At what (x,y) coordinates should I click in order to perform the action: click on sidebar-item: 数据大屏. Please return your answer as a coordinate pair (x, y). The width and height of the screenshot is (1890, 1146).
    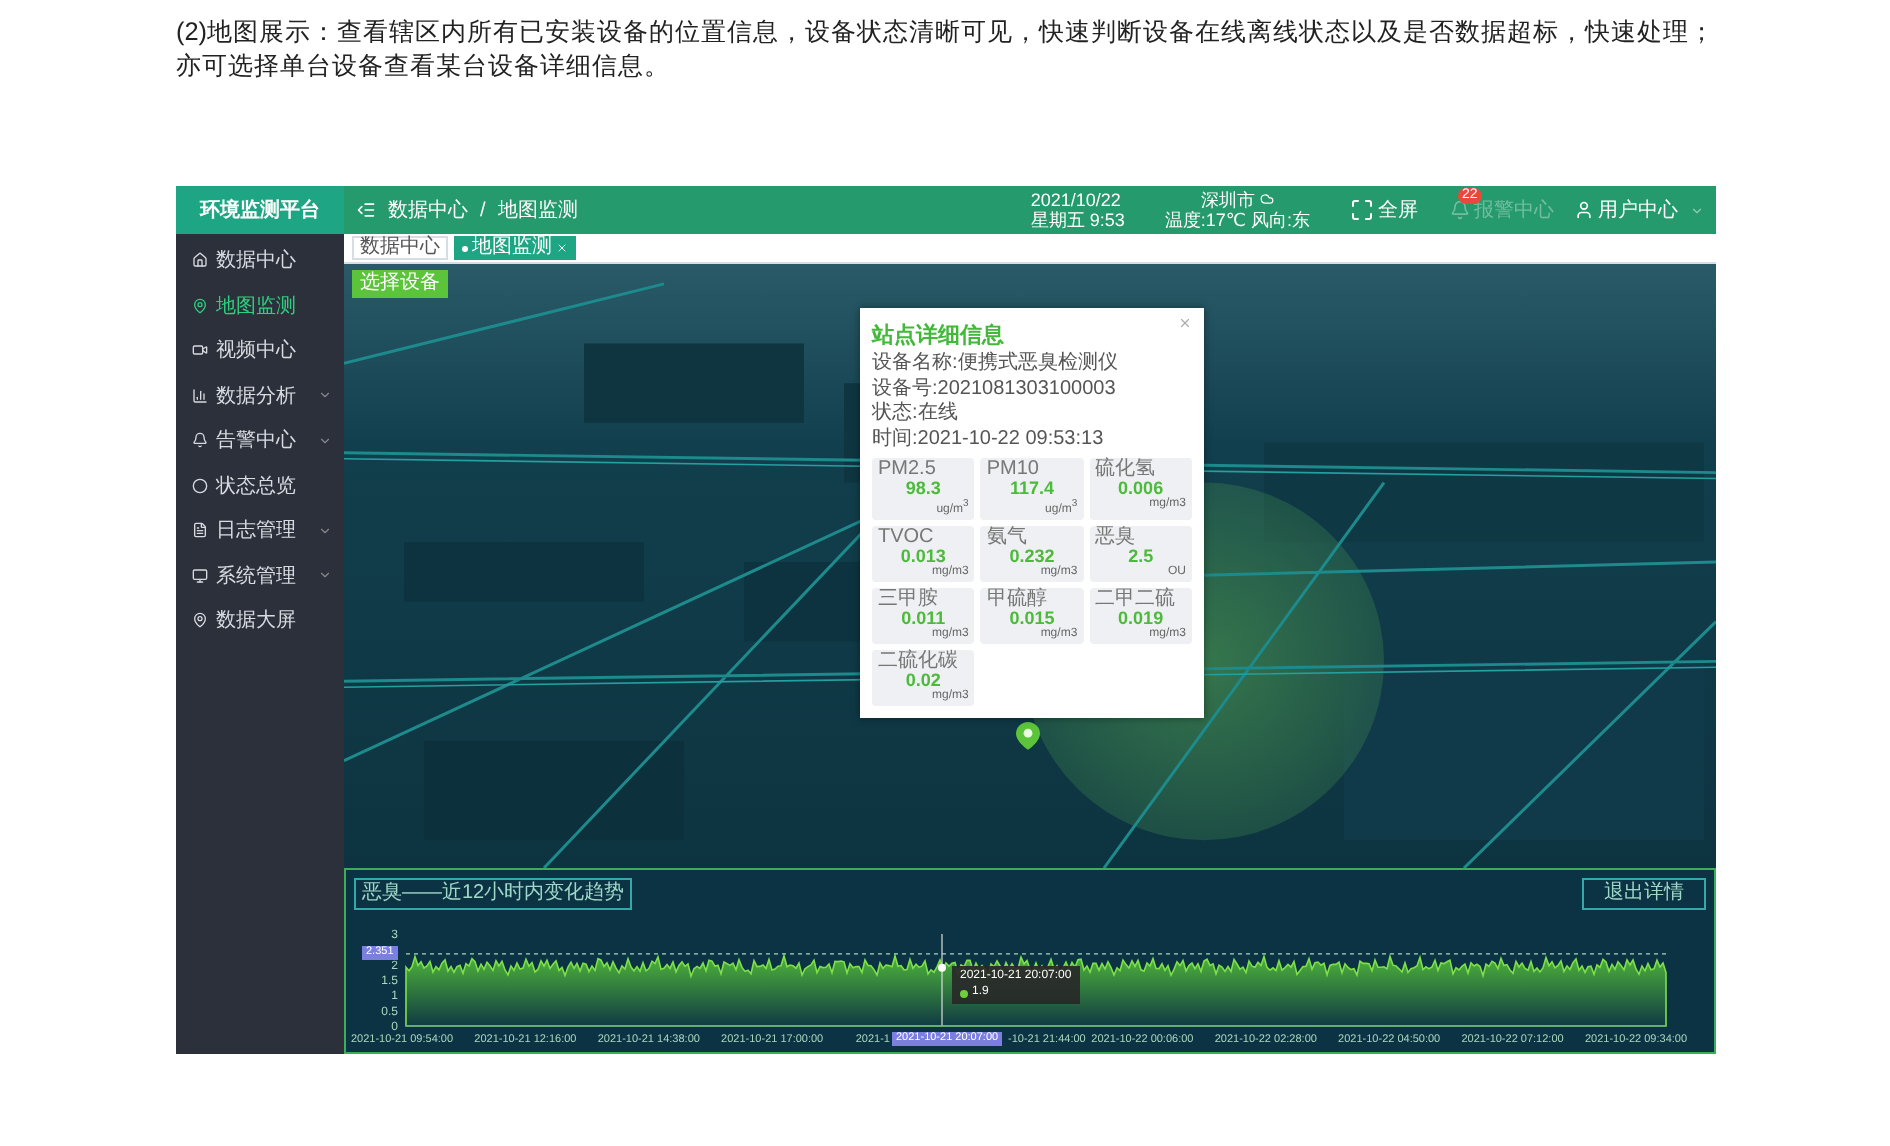
    Looking at the image, I should click on (260, 620).